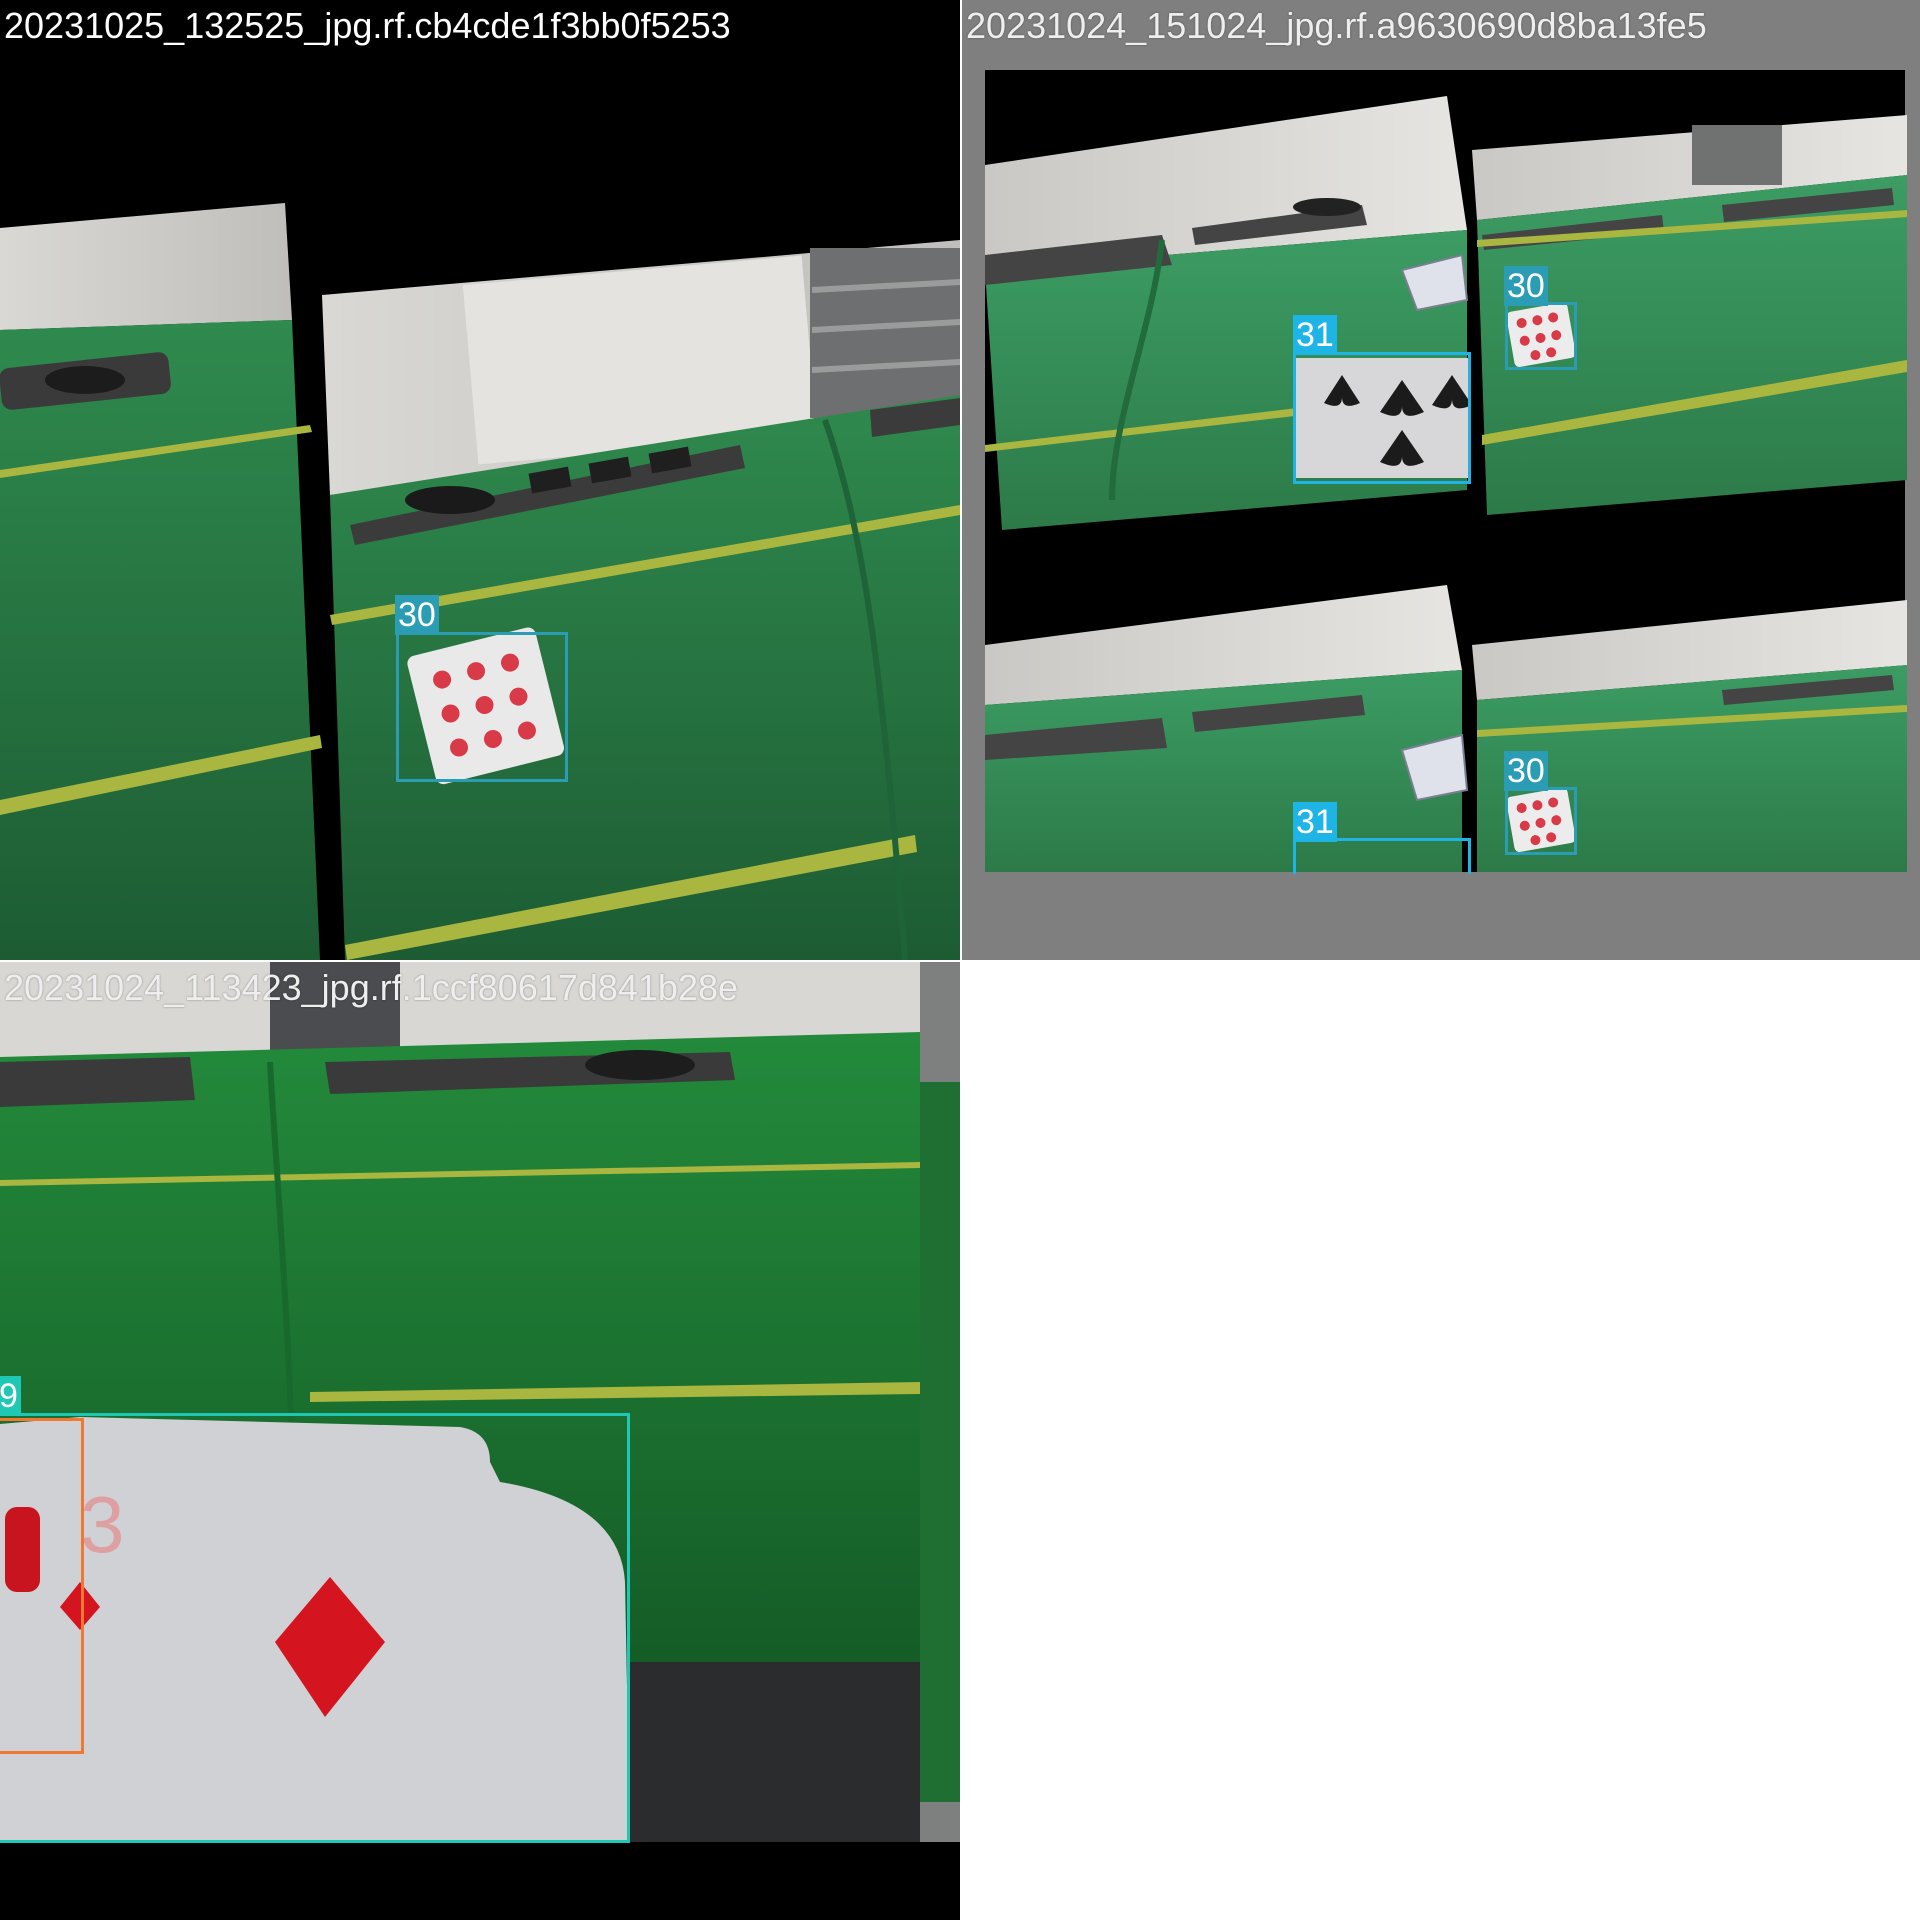  What do you see at coordinates (42, 1586) in the screenshot?
I see `detection-box-orange` at bounding box center [42, 1586].